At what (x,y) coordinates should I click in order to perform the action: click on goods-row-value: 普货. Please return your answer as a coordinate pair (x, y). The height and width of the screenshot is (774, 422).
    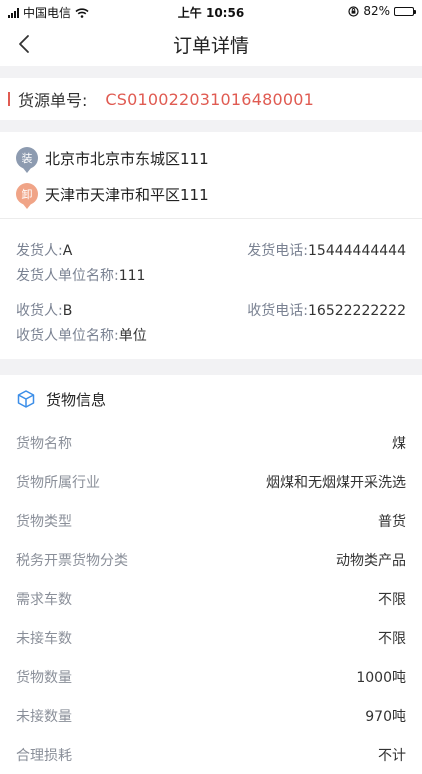
    Looking at the image, I should click on (392, 521).